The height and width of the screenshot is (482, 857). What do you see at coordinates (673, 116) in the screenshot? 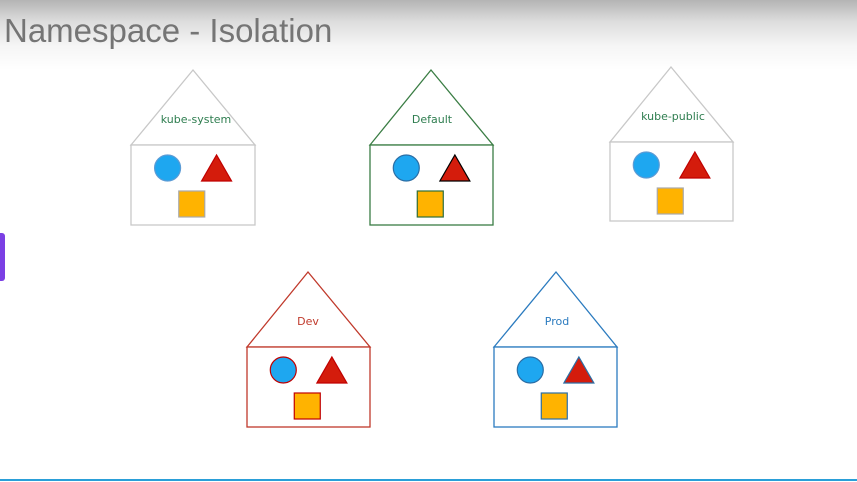
I see `namespace-label: kube-public` at bounding box center [673, 116].